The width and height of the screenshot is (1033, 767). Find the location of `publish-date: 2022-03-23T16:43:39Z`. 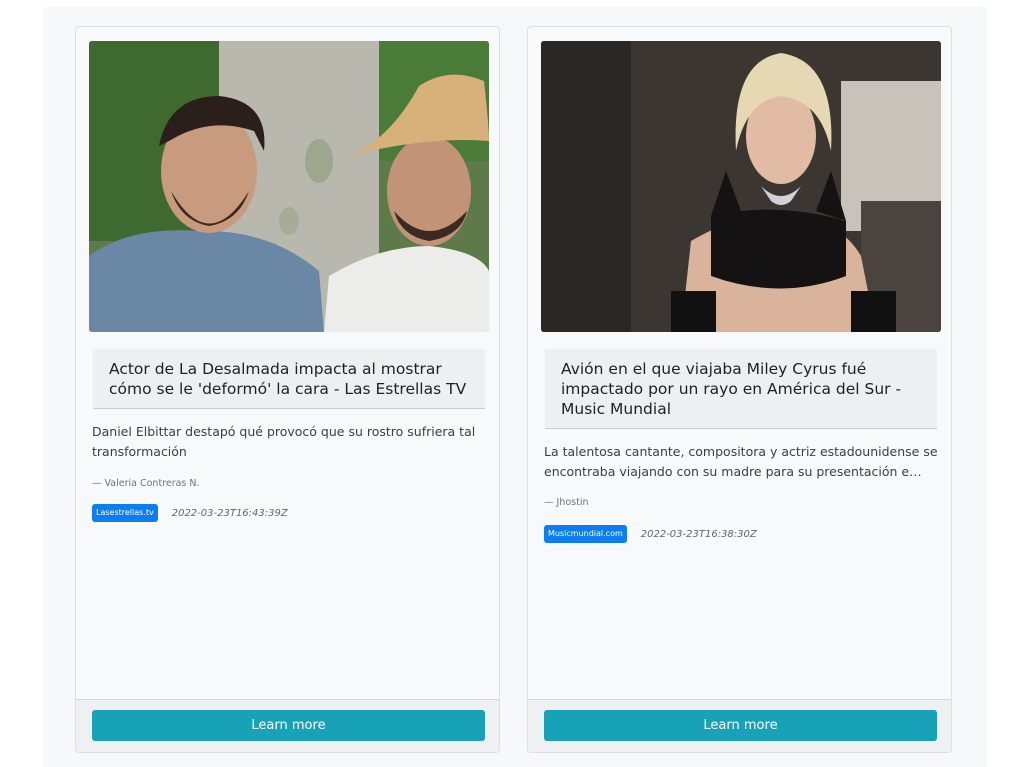

publish-date: 2022-03-23T16:43:39Z is located at coordinates (229, 513).